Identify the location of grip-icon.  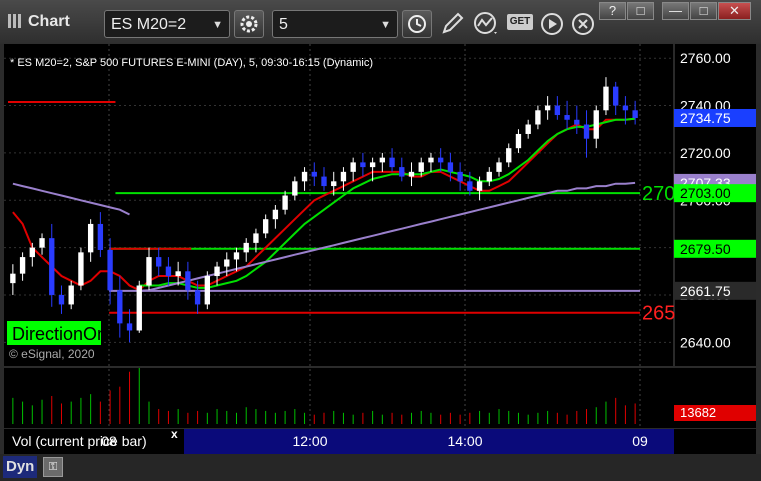
(14, 21).